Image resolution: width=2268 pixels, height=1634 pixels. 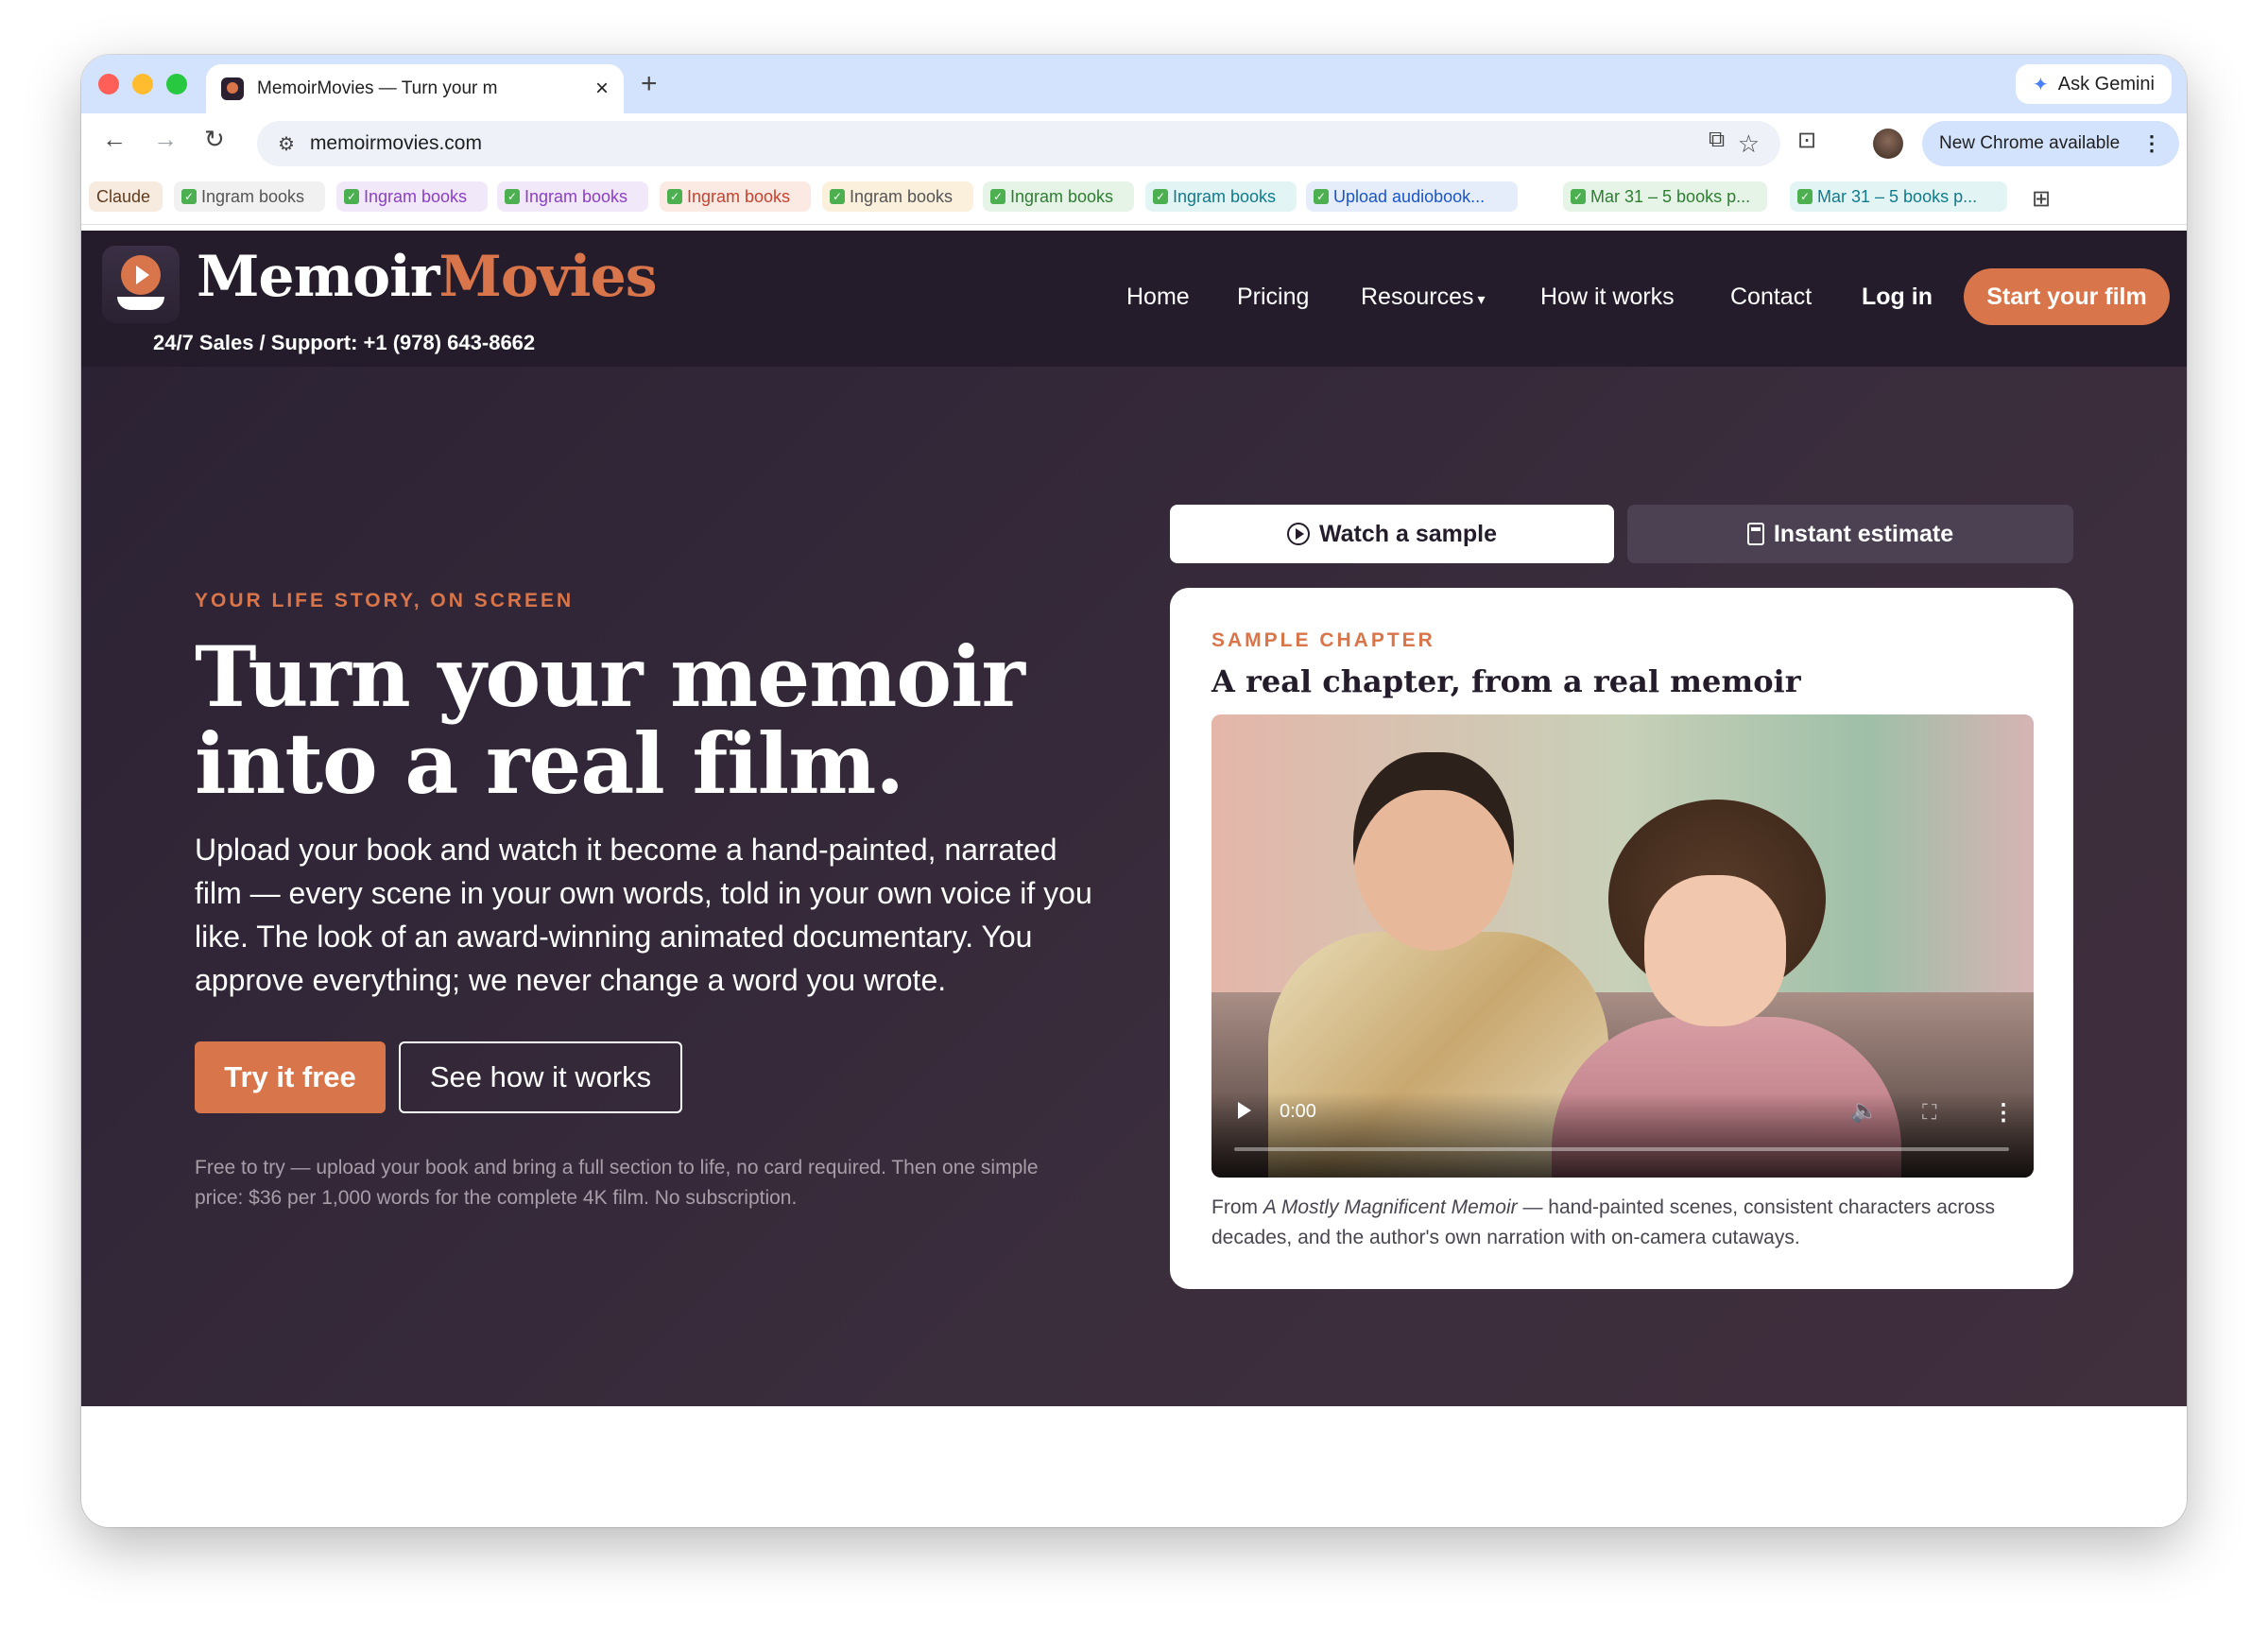 I want to click on nav-contact: Contact, so click(x=1771, y=298).